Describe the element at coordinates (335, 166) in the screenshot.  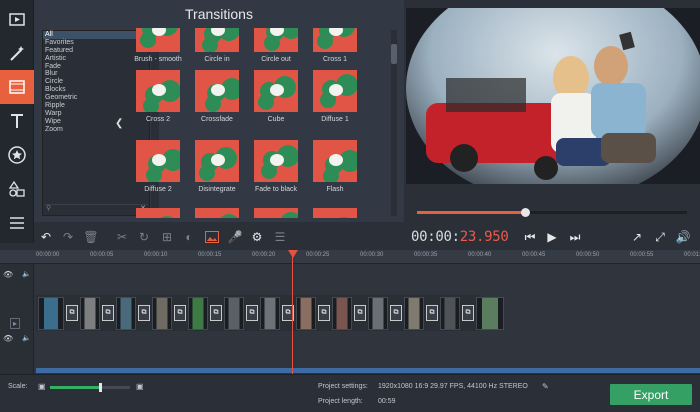
I see `transition-tile: Flash` at that location.